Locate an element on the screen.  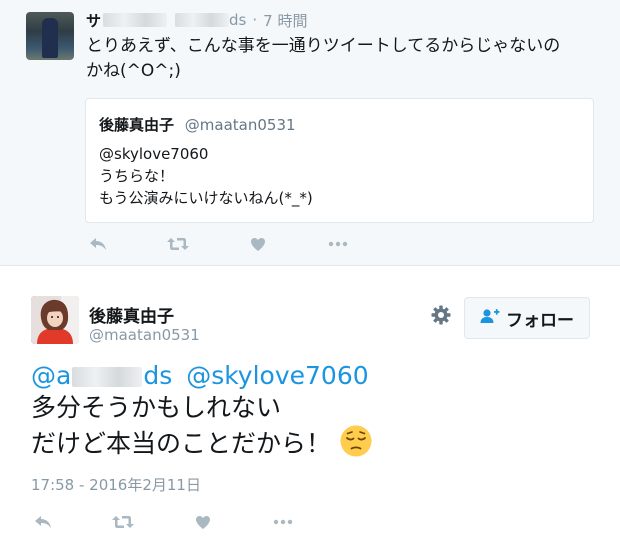
quoted-tweet-header: 後藤真由子 @maatan0531 is located at coordinates (197, 124).